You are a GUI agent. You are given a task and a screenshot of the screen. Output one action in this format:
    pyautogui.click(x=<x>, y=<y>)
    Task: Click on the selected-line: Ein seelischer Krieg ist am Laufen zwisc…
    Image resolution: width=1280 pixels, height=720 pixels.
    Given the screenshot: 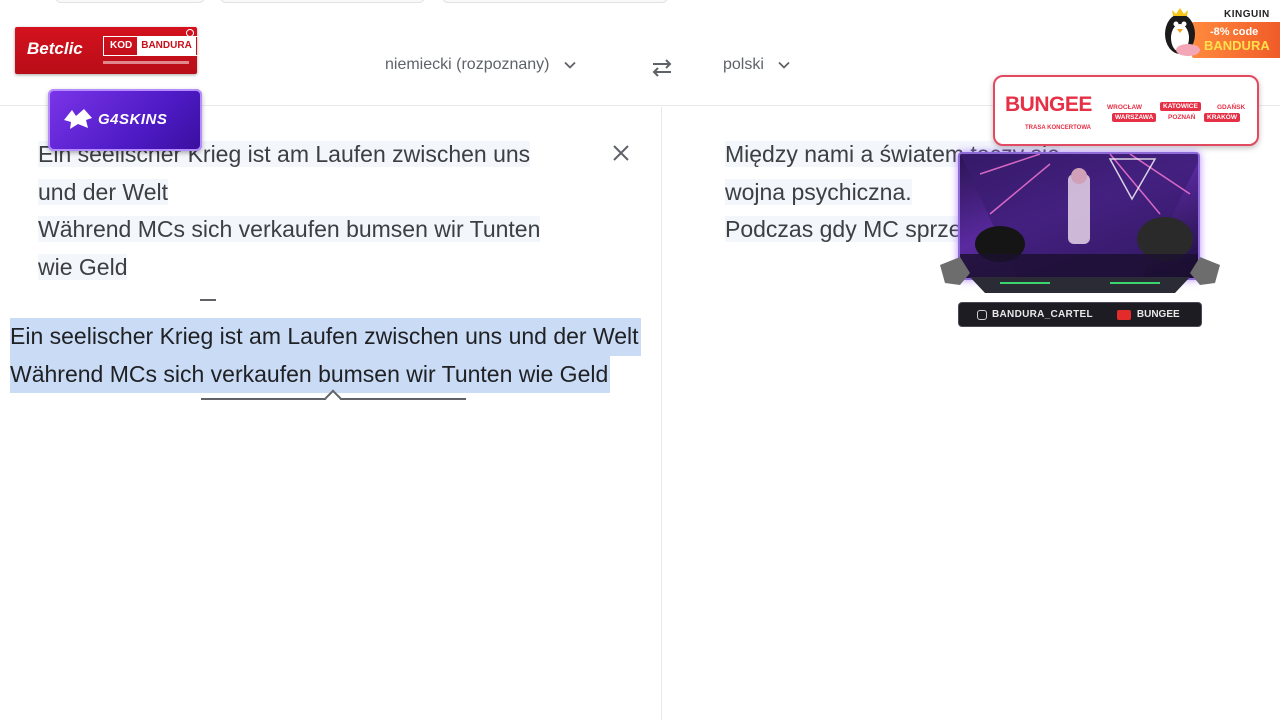 What is the action you would take?
    pyautogui.click(x=325, y=337)
    